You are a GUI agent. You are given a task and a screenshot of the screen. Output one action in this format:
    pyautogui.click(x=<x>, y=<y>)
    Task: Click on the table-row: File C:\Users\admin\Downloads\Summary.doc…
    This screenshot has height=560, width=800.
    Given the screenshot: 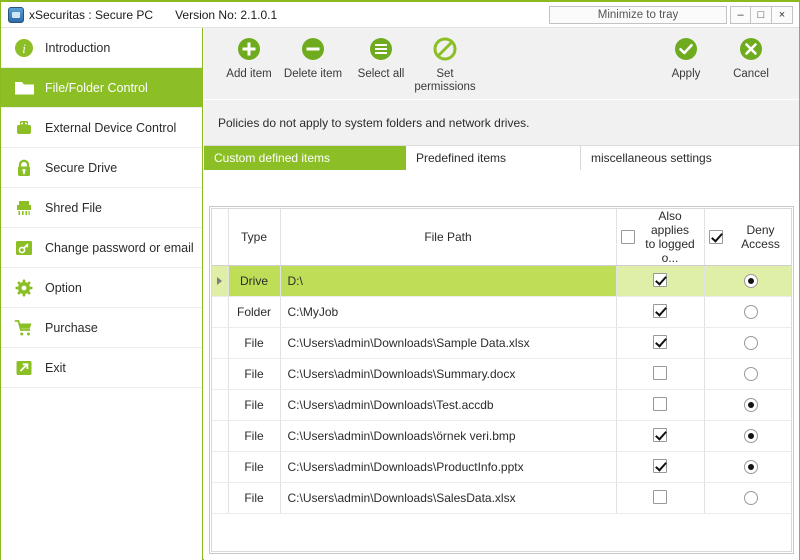 What is the action you would take?
    pyautogui.click(x=501, y=374)
    